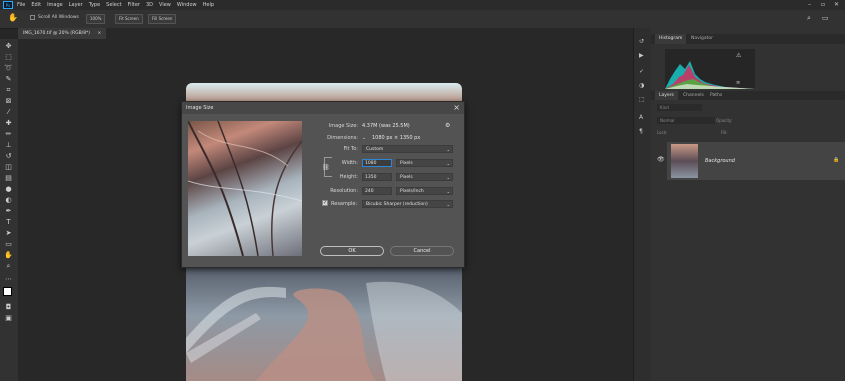 Image resolution: width=845 pixels, height=381 pixels. What do you see at coordinates (8, 79) in the screenshot?
I see `quick-select-tool-icon: ✎` at bounding box center [8, 79].